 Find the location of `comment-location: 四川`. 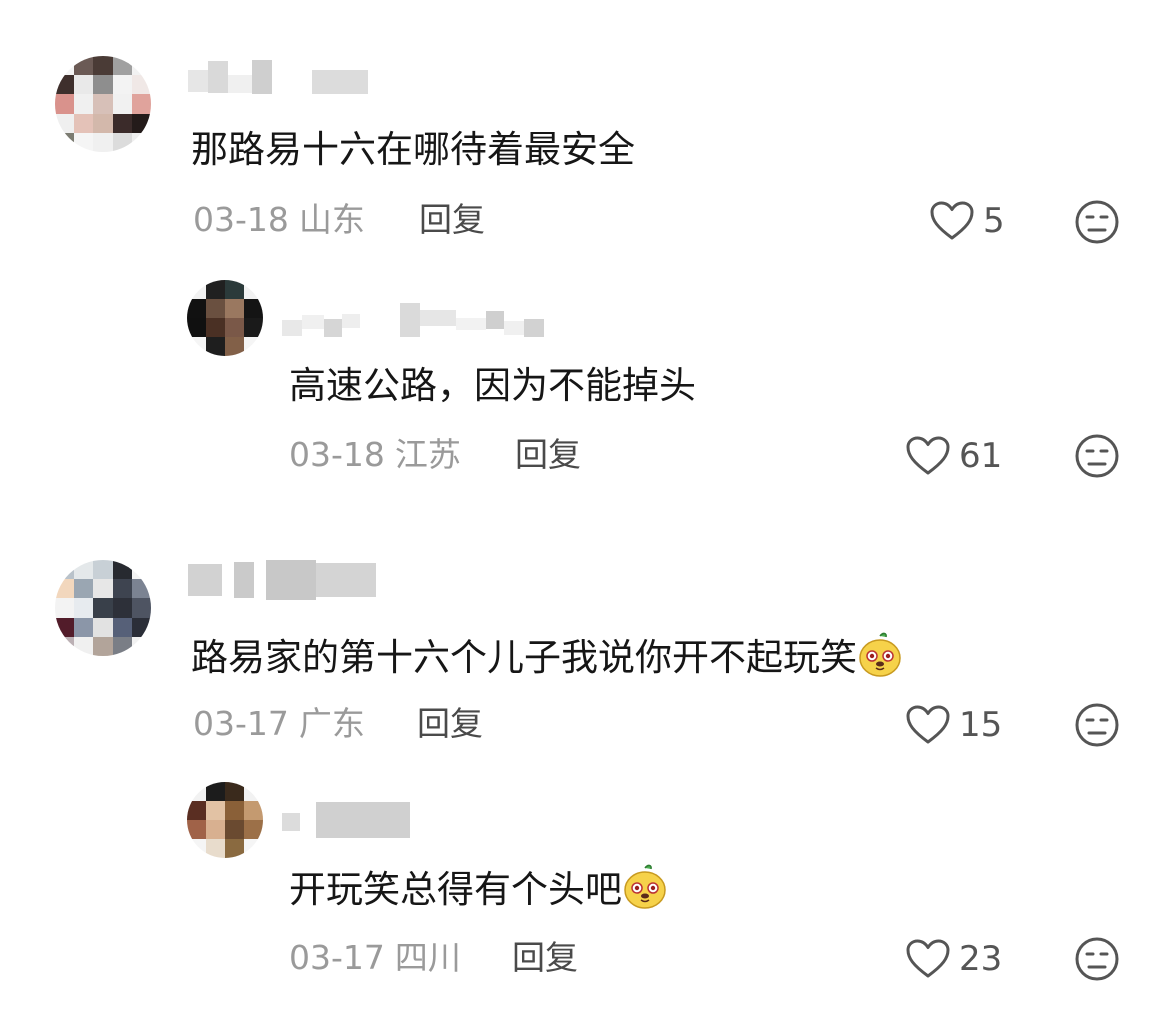

comment-location: 四川 is located at coordinates (427, 957).